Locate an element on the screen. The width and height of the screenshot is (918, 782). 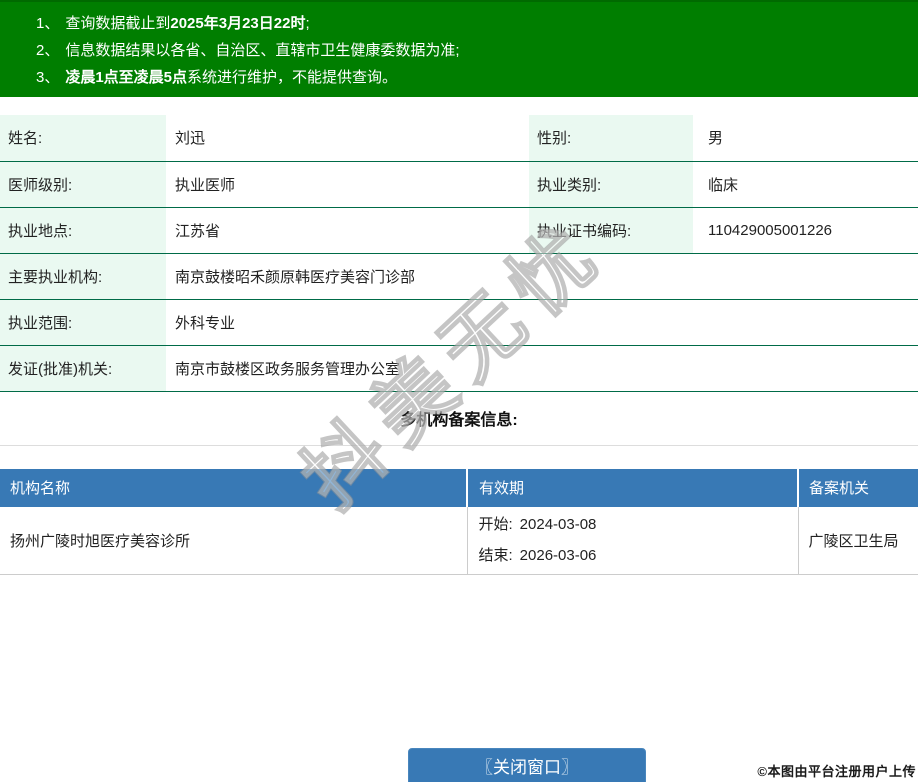
table-row: 主要执业机构: 南京鼓楼昭禾颜原韩医疗美容门诊部 is located at coordinates (459, 276).